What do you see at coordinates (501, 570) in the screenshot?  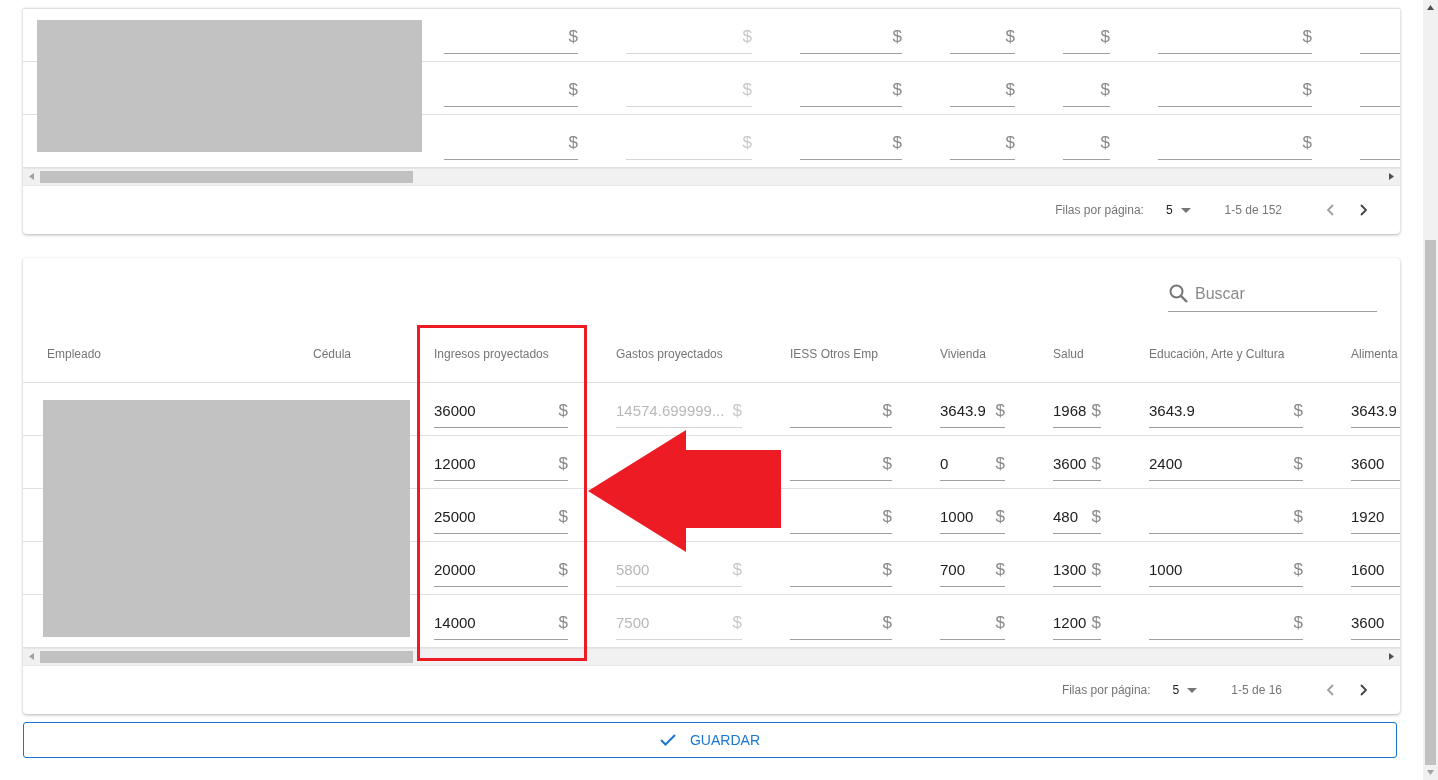 I see `amount-field: 20000 $` at bounding box center [501, 570].